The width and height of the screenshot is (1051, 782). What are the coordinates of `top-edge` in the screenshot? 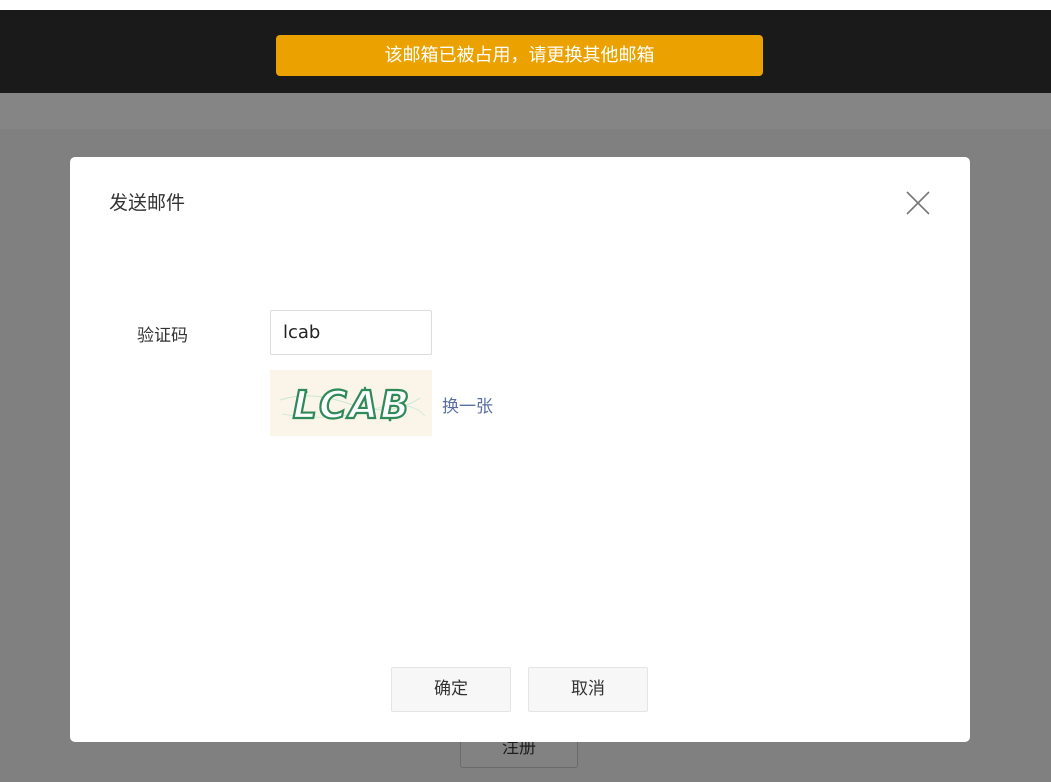 It's located at (525, 5).